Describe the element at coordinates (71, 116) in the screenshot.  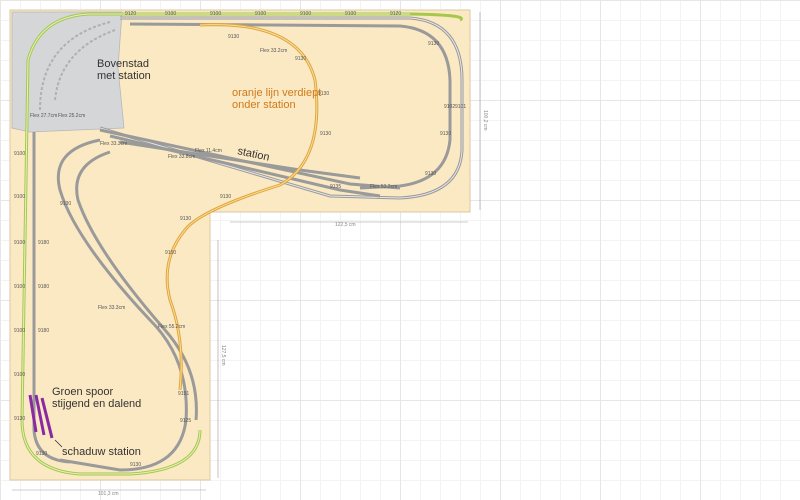
I see `track-label: Flex 25.2cm` at that location.